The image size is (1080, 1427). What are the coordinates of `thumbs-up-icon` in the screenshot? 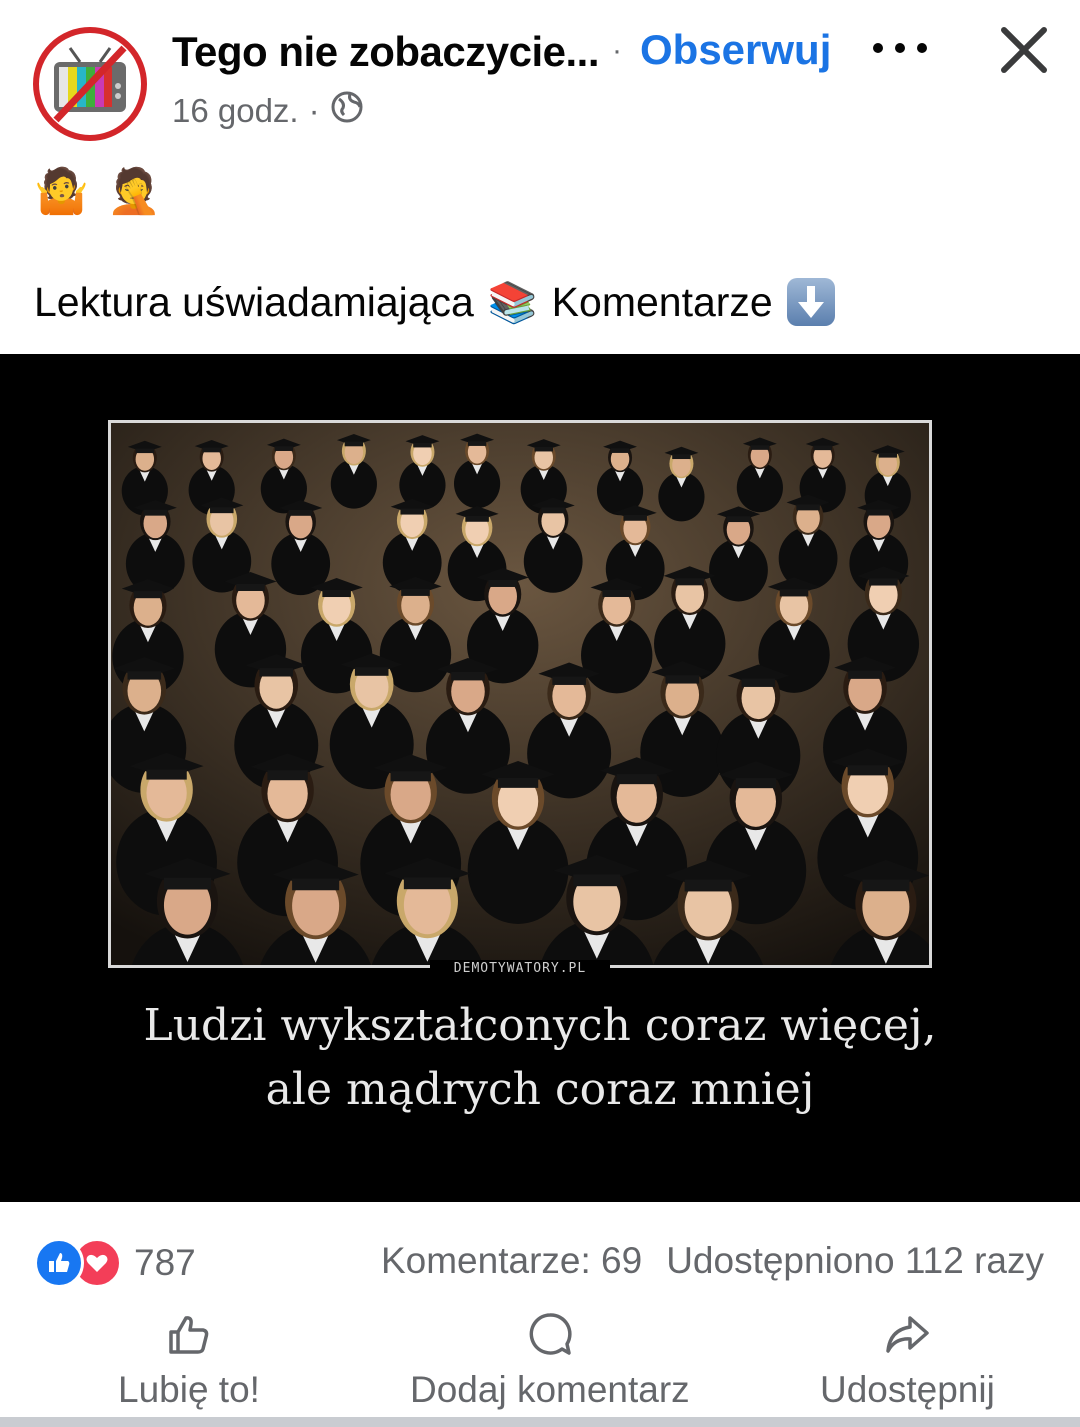 It's located at (189, 1336).